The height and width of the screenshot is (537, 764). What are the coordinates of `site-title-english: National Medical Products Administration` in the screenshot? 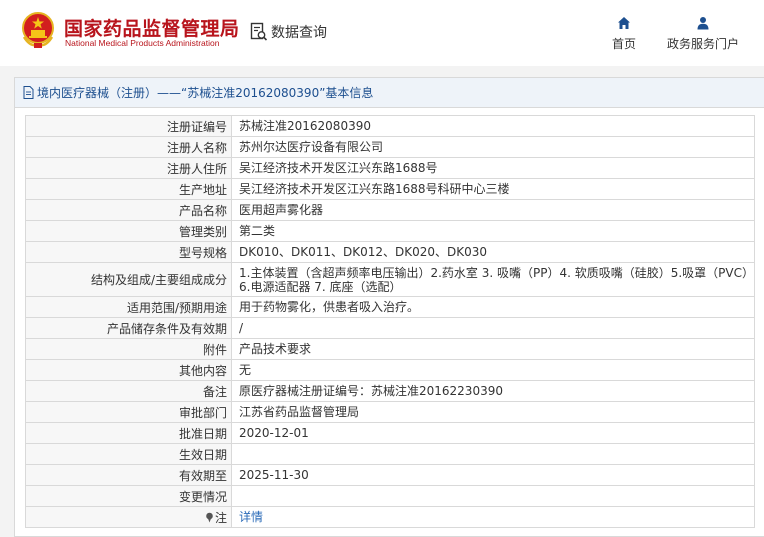 It's located at (142, 43).